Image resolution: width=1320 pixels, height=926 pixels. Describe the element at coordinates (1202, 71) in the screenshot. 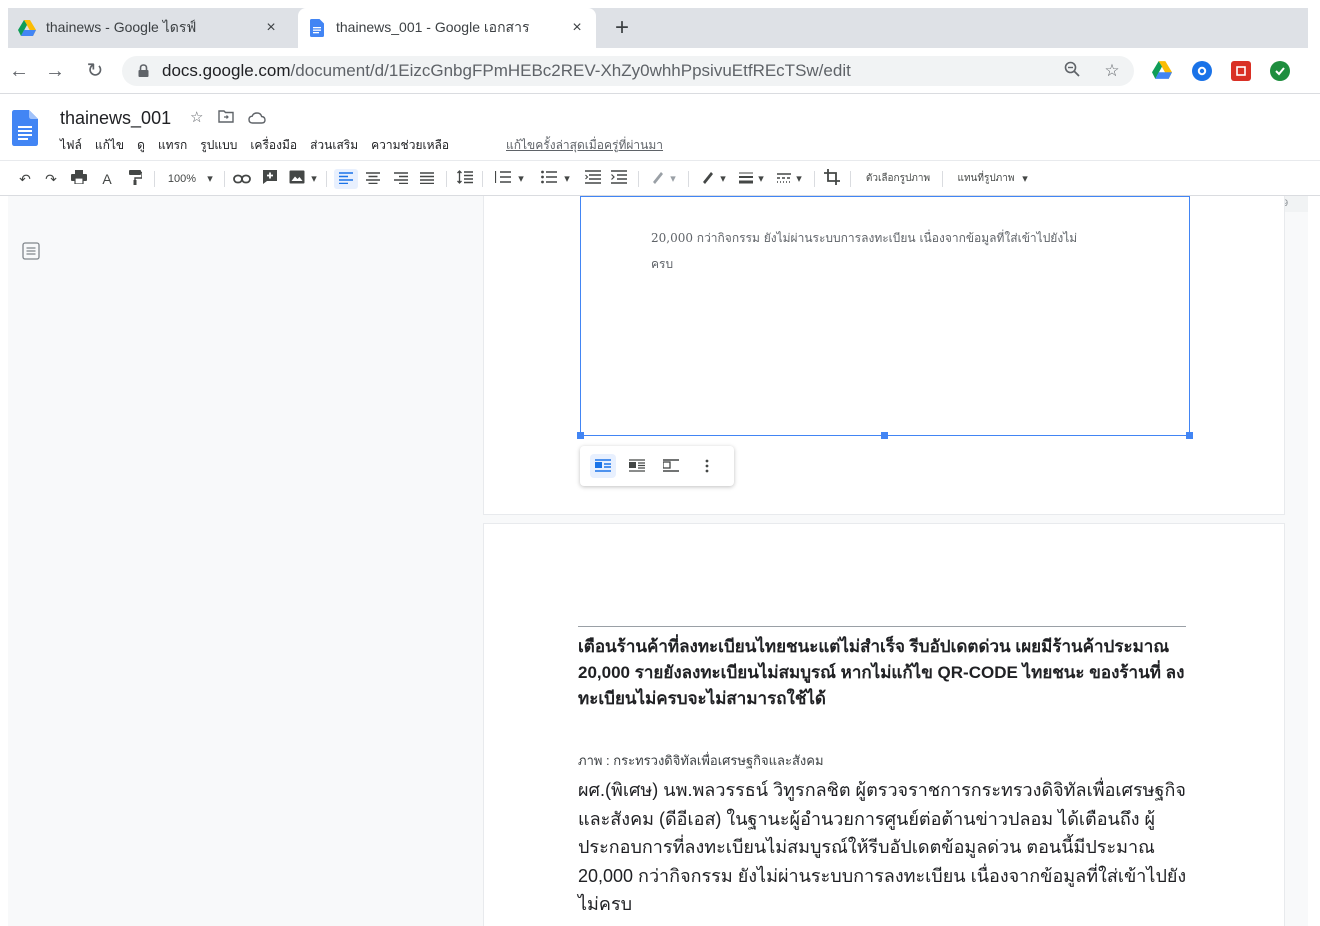

I see `blue-circle-extension-icon` at that location.